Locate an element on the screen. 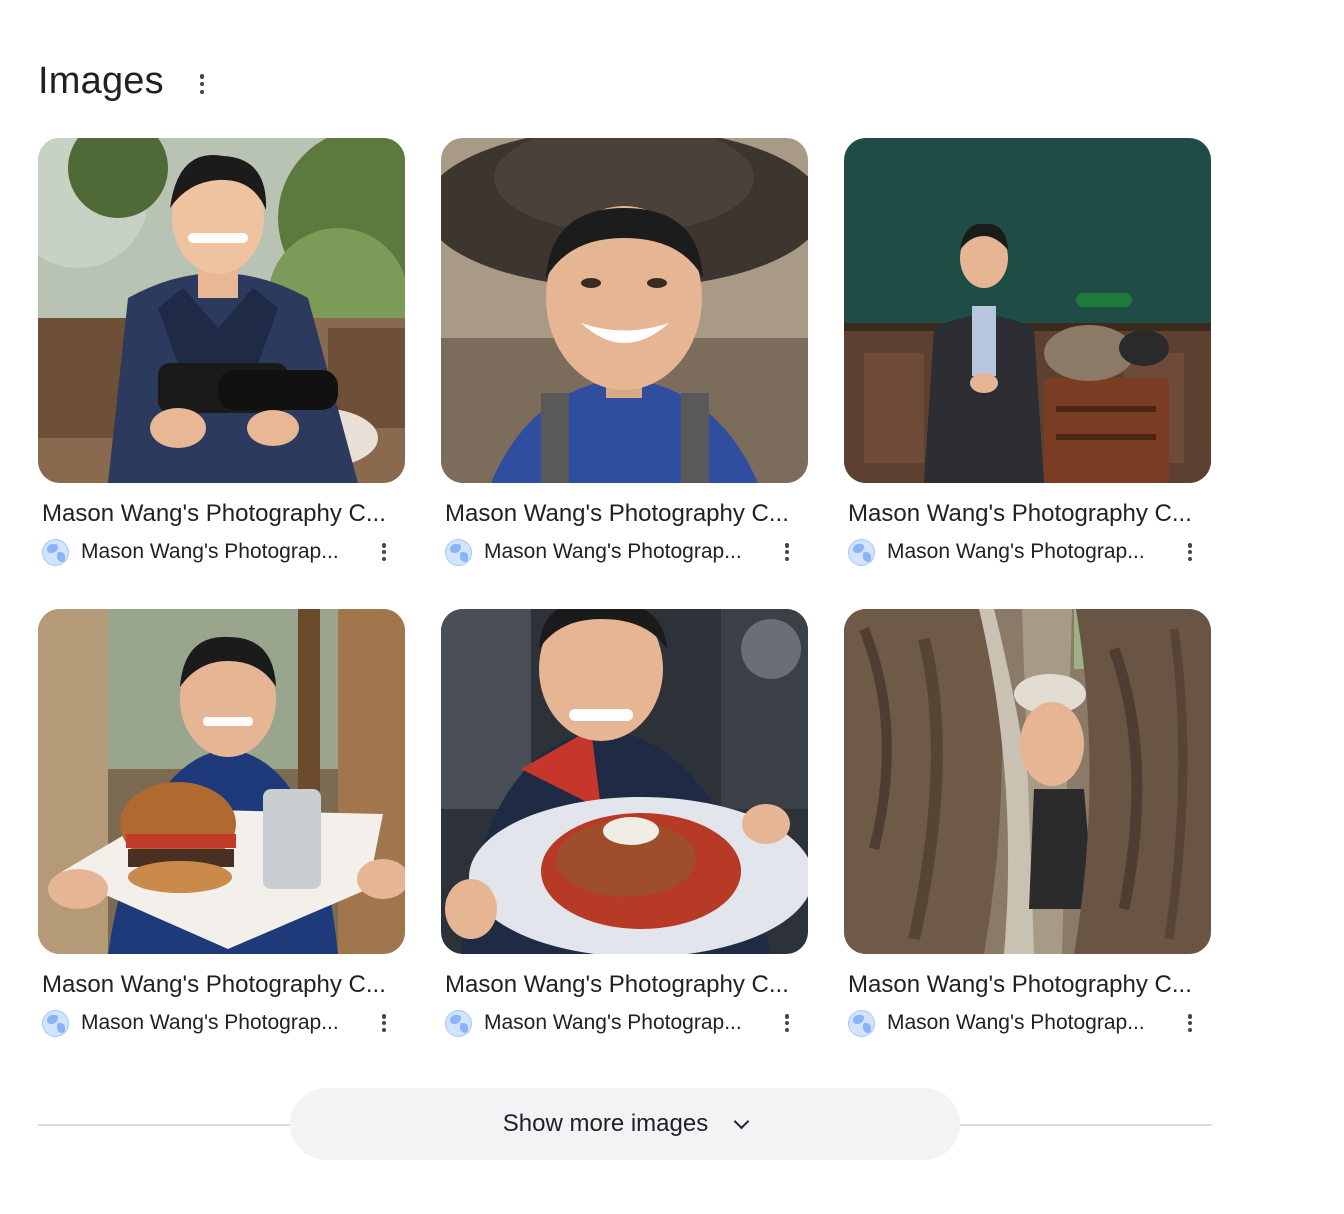  image-thumbnail-burger-tray is located at coordinates (221, 781).